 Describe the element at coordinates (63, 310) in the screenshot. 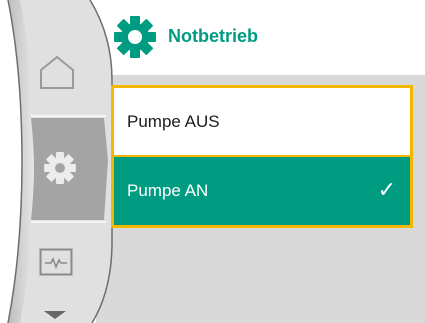

I see `sidebar-item-scroll-down` at that location.